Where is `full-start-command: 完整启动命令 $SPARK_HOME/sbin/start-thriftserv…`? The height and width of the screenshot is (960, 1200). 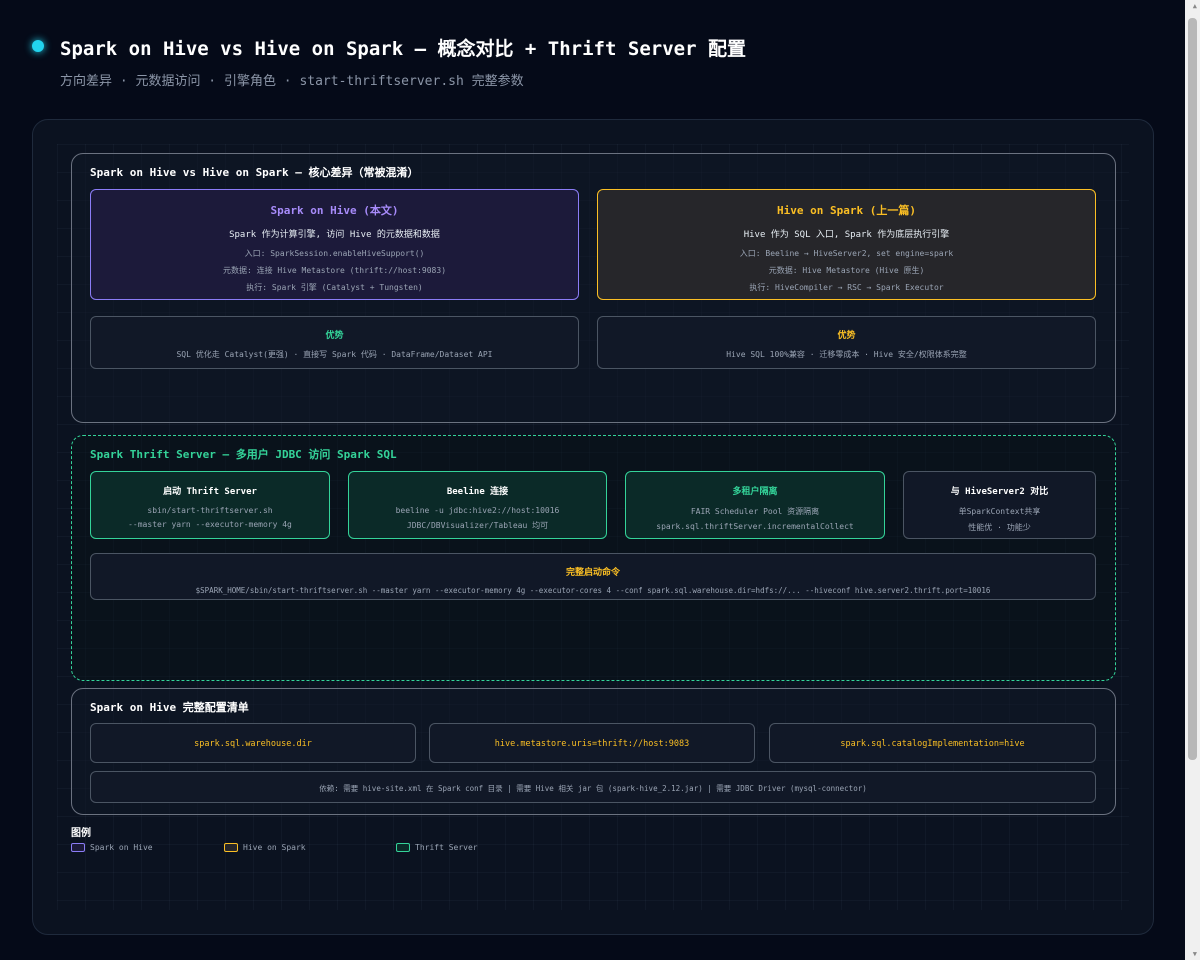 full-start-command: 完整启动命令 $SPARK_HOME/sbin/start-thriftserv… is located at coordinates (593, 576).